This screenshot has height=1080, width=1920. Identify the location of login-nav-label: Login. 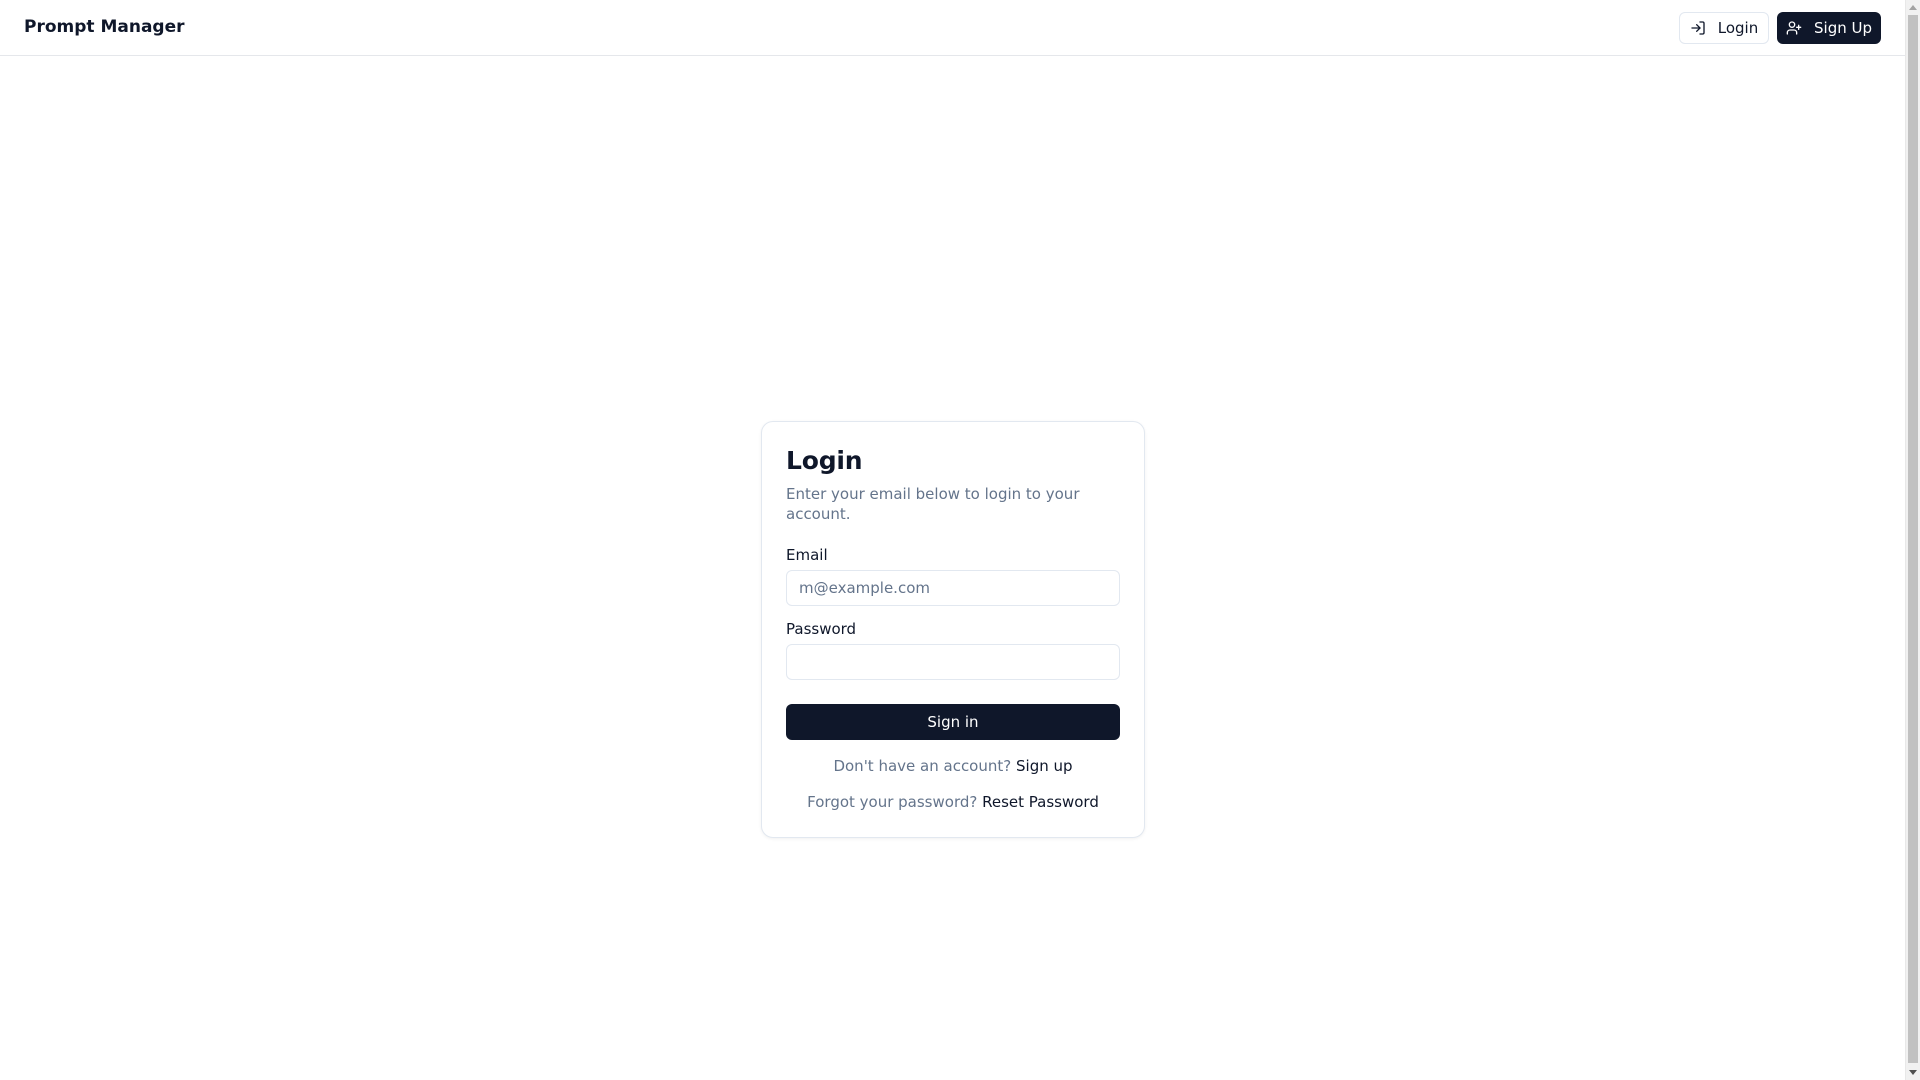
(1738, 28).